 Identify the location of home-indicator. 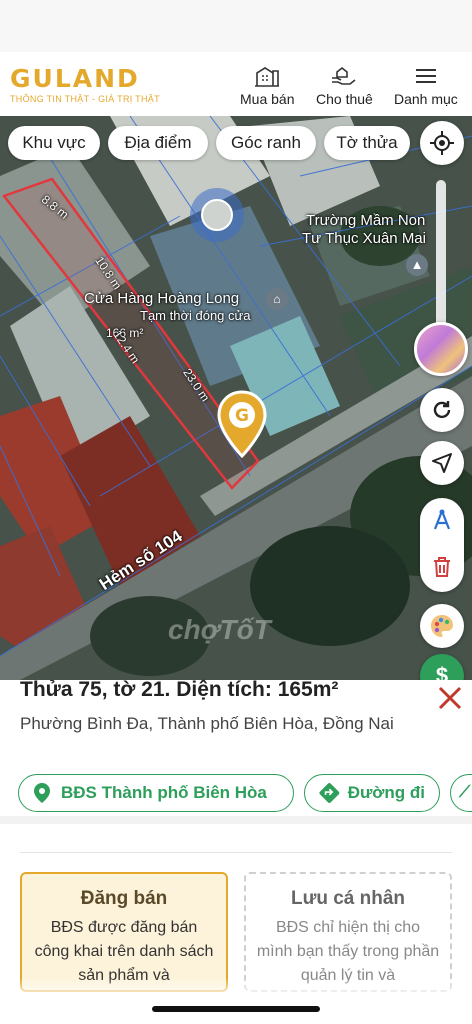
(236, 1009).